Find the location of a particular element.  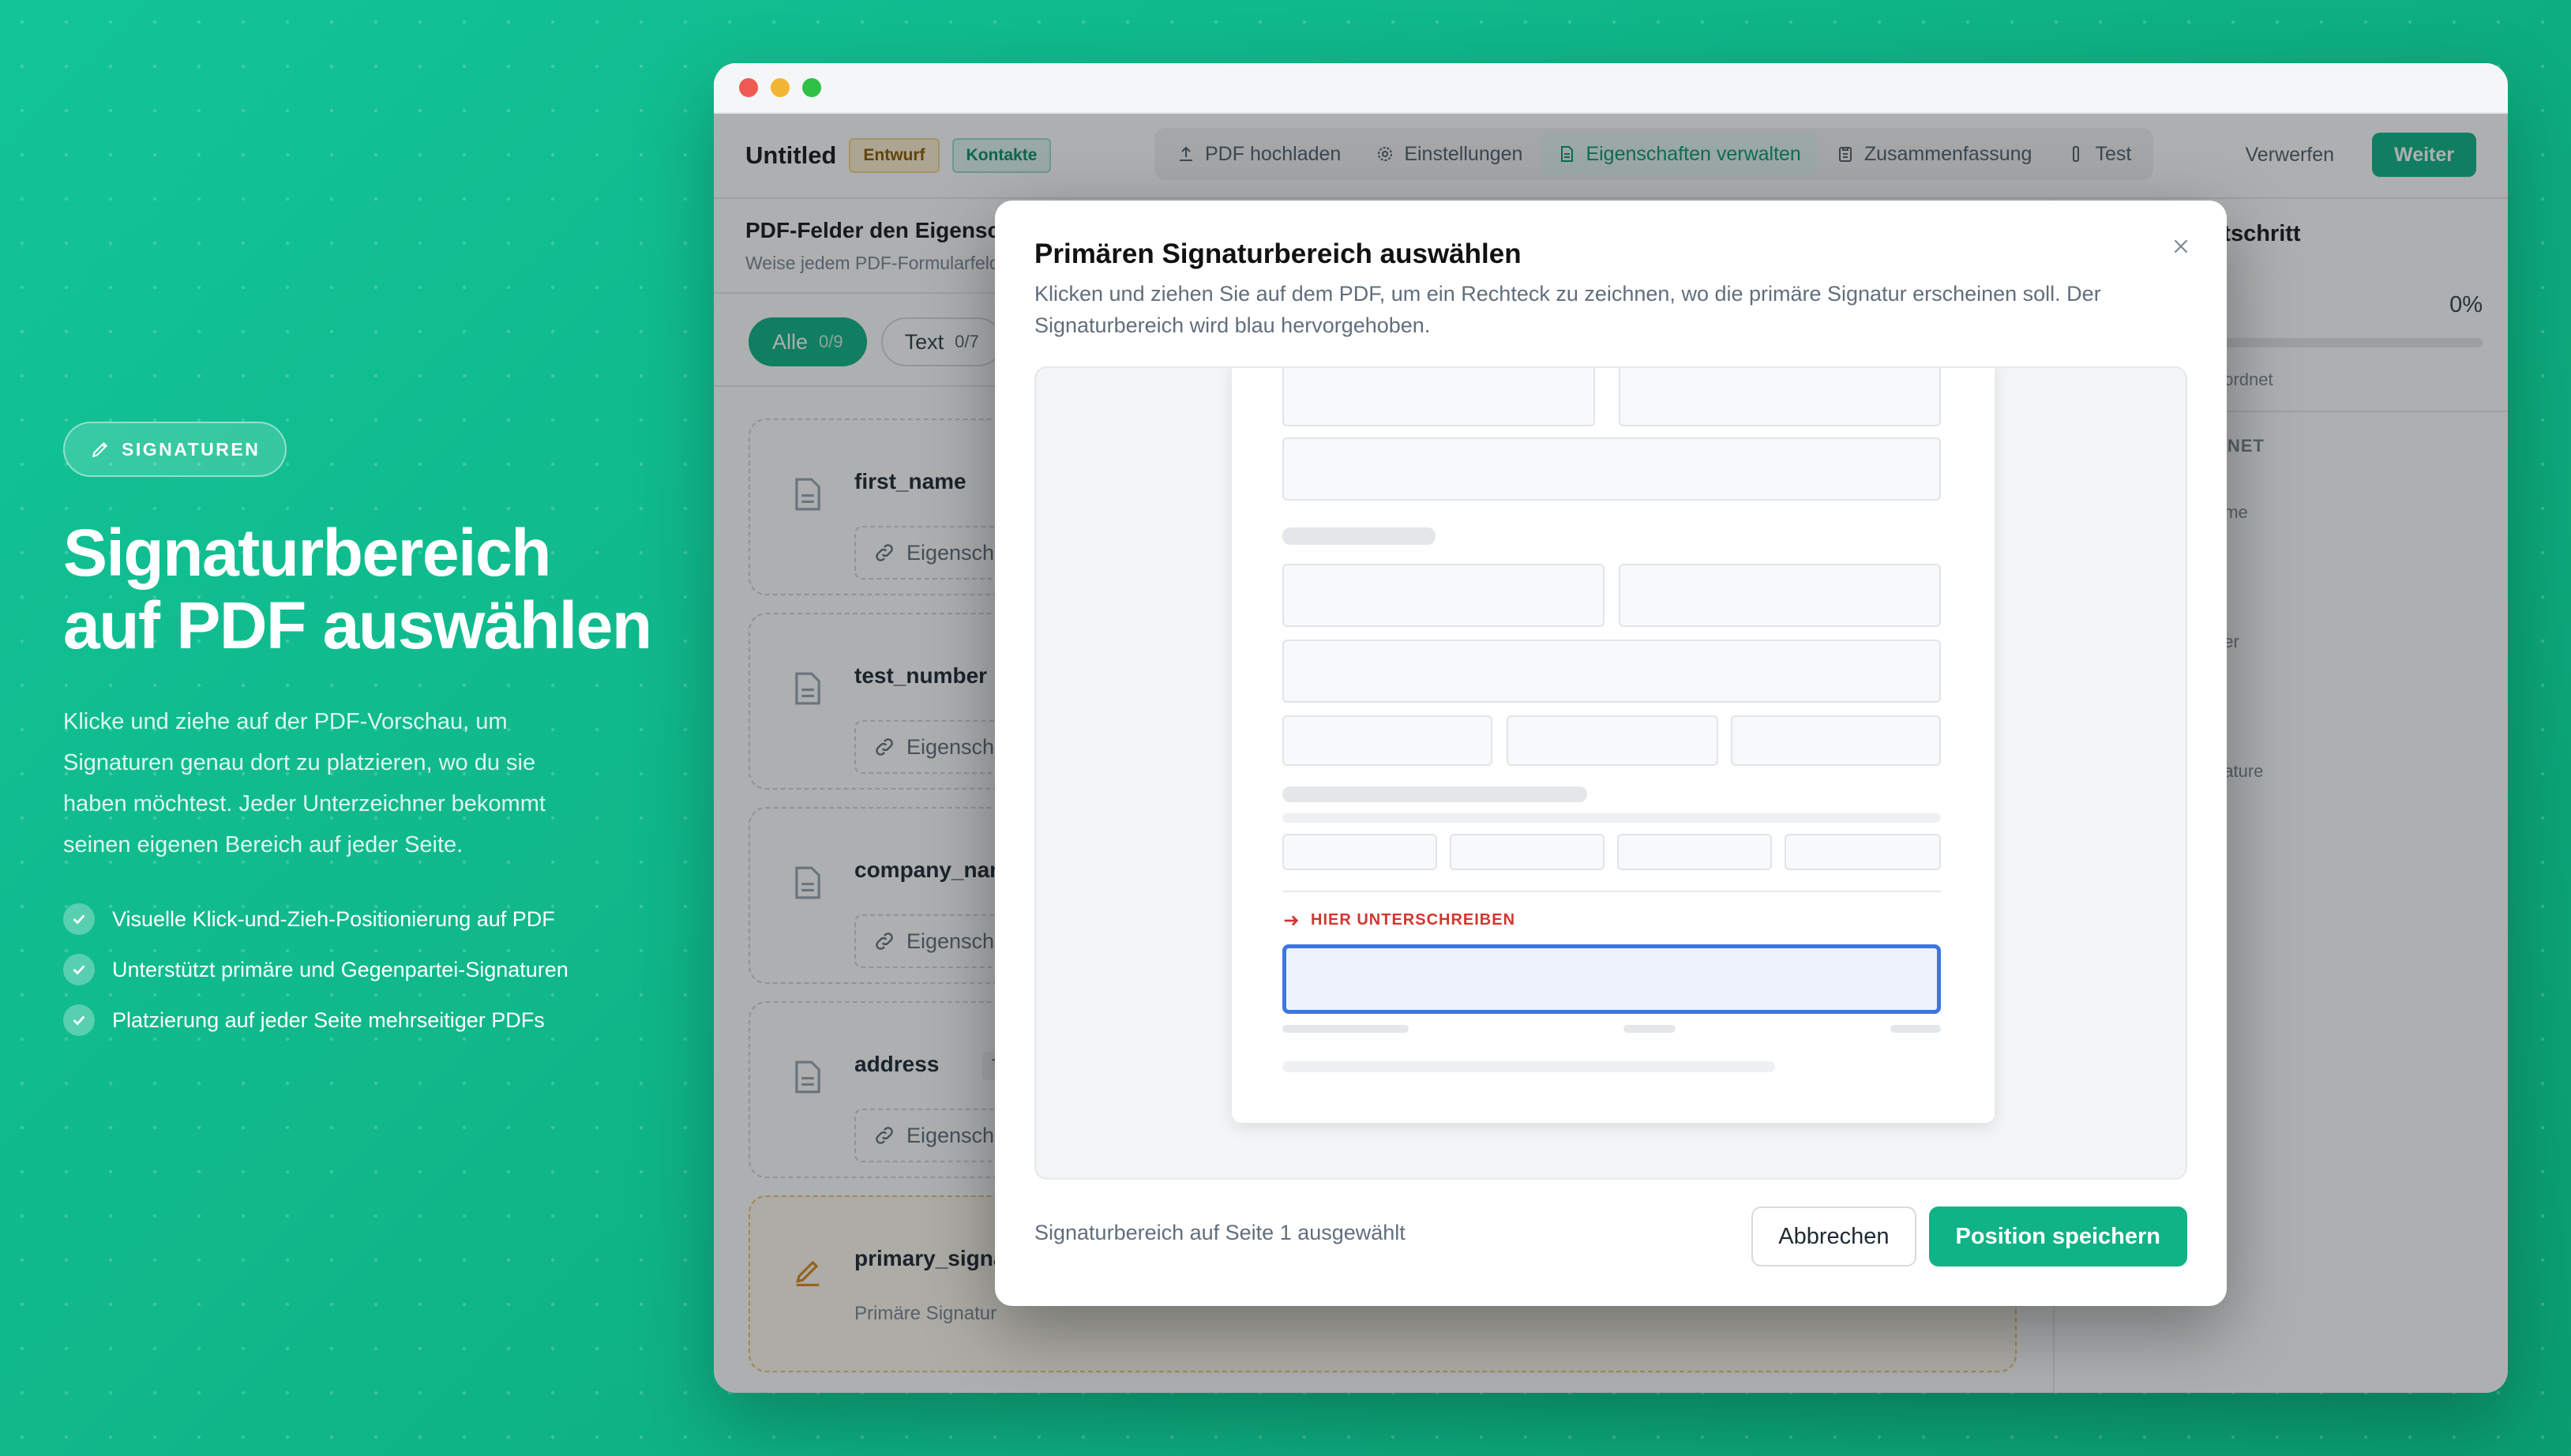

close-dialog-button is located at coordinates (2181, 246).